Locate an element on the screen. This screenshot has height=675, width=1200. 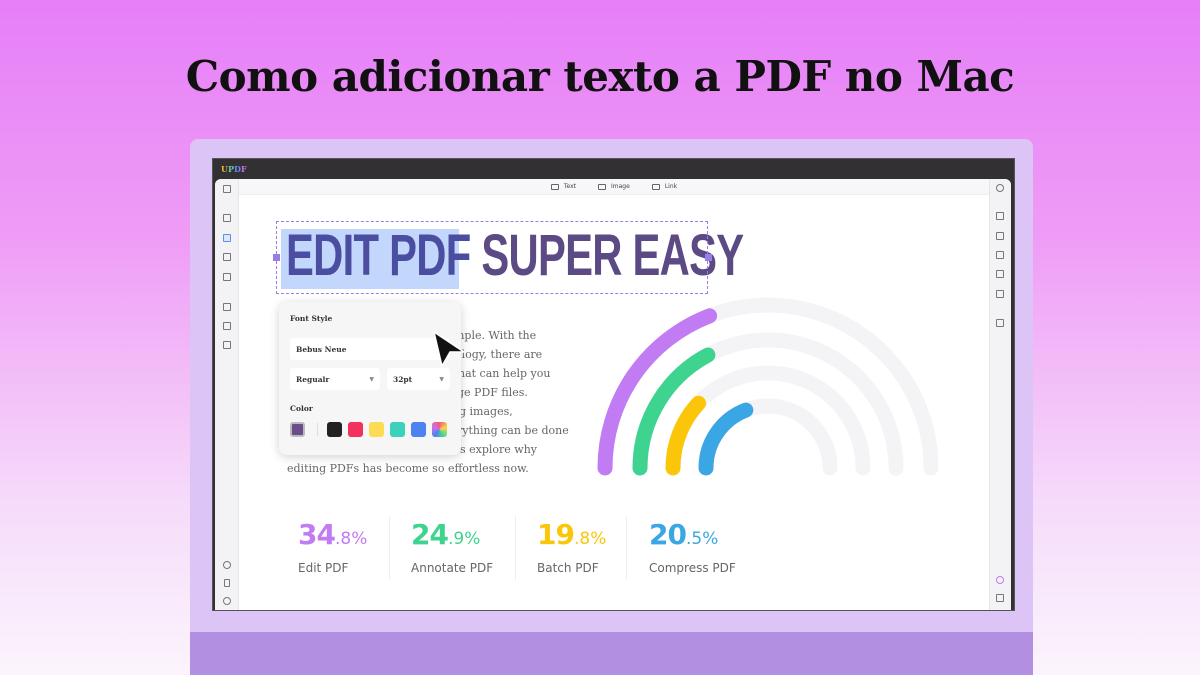
stat-compress-pdf: 20.5% Compress PDF is located at coordinates (692, 546).